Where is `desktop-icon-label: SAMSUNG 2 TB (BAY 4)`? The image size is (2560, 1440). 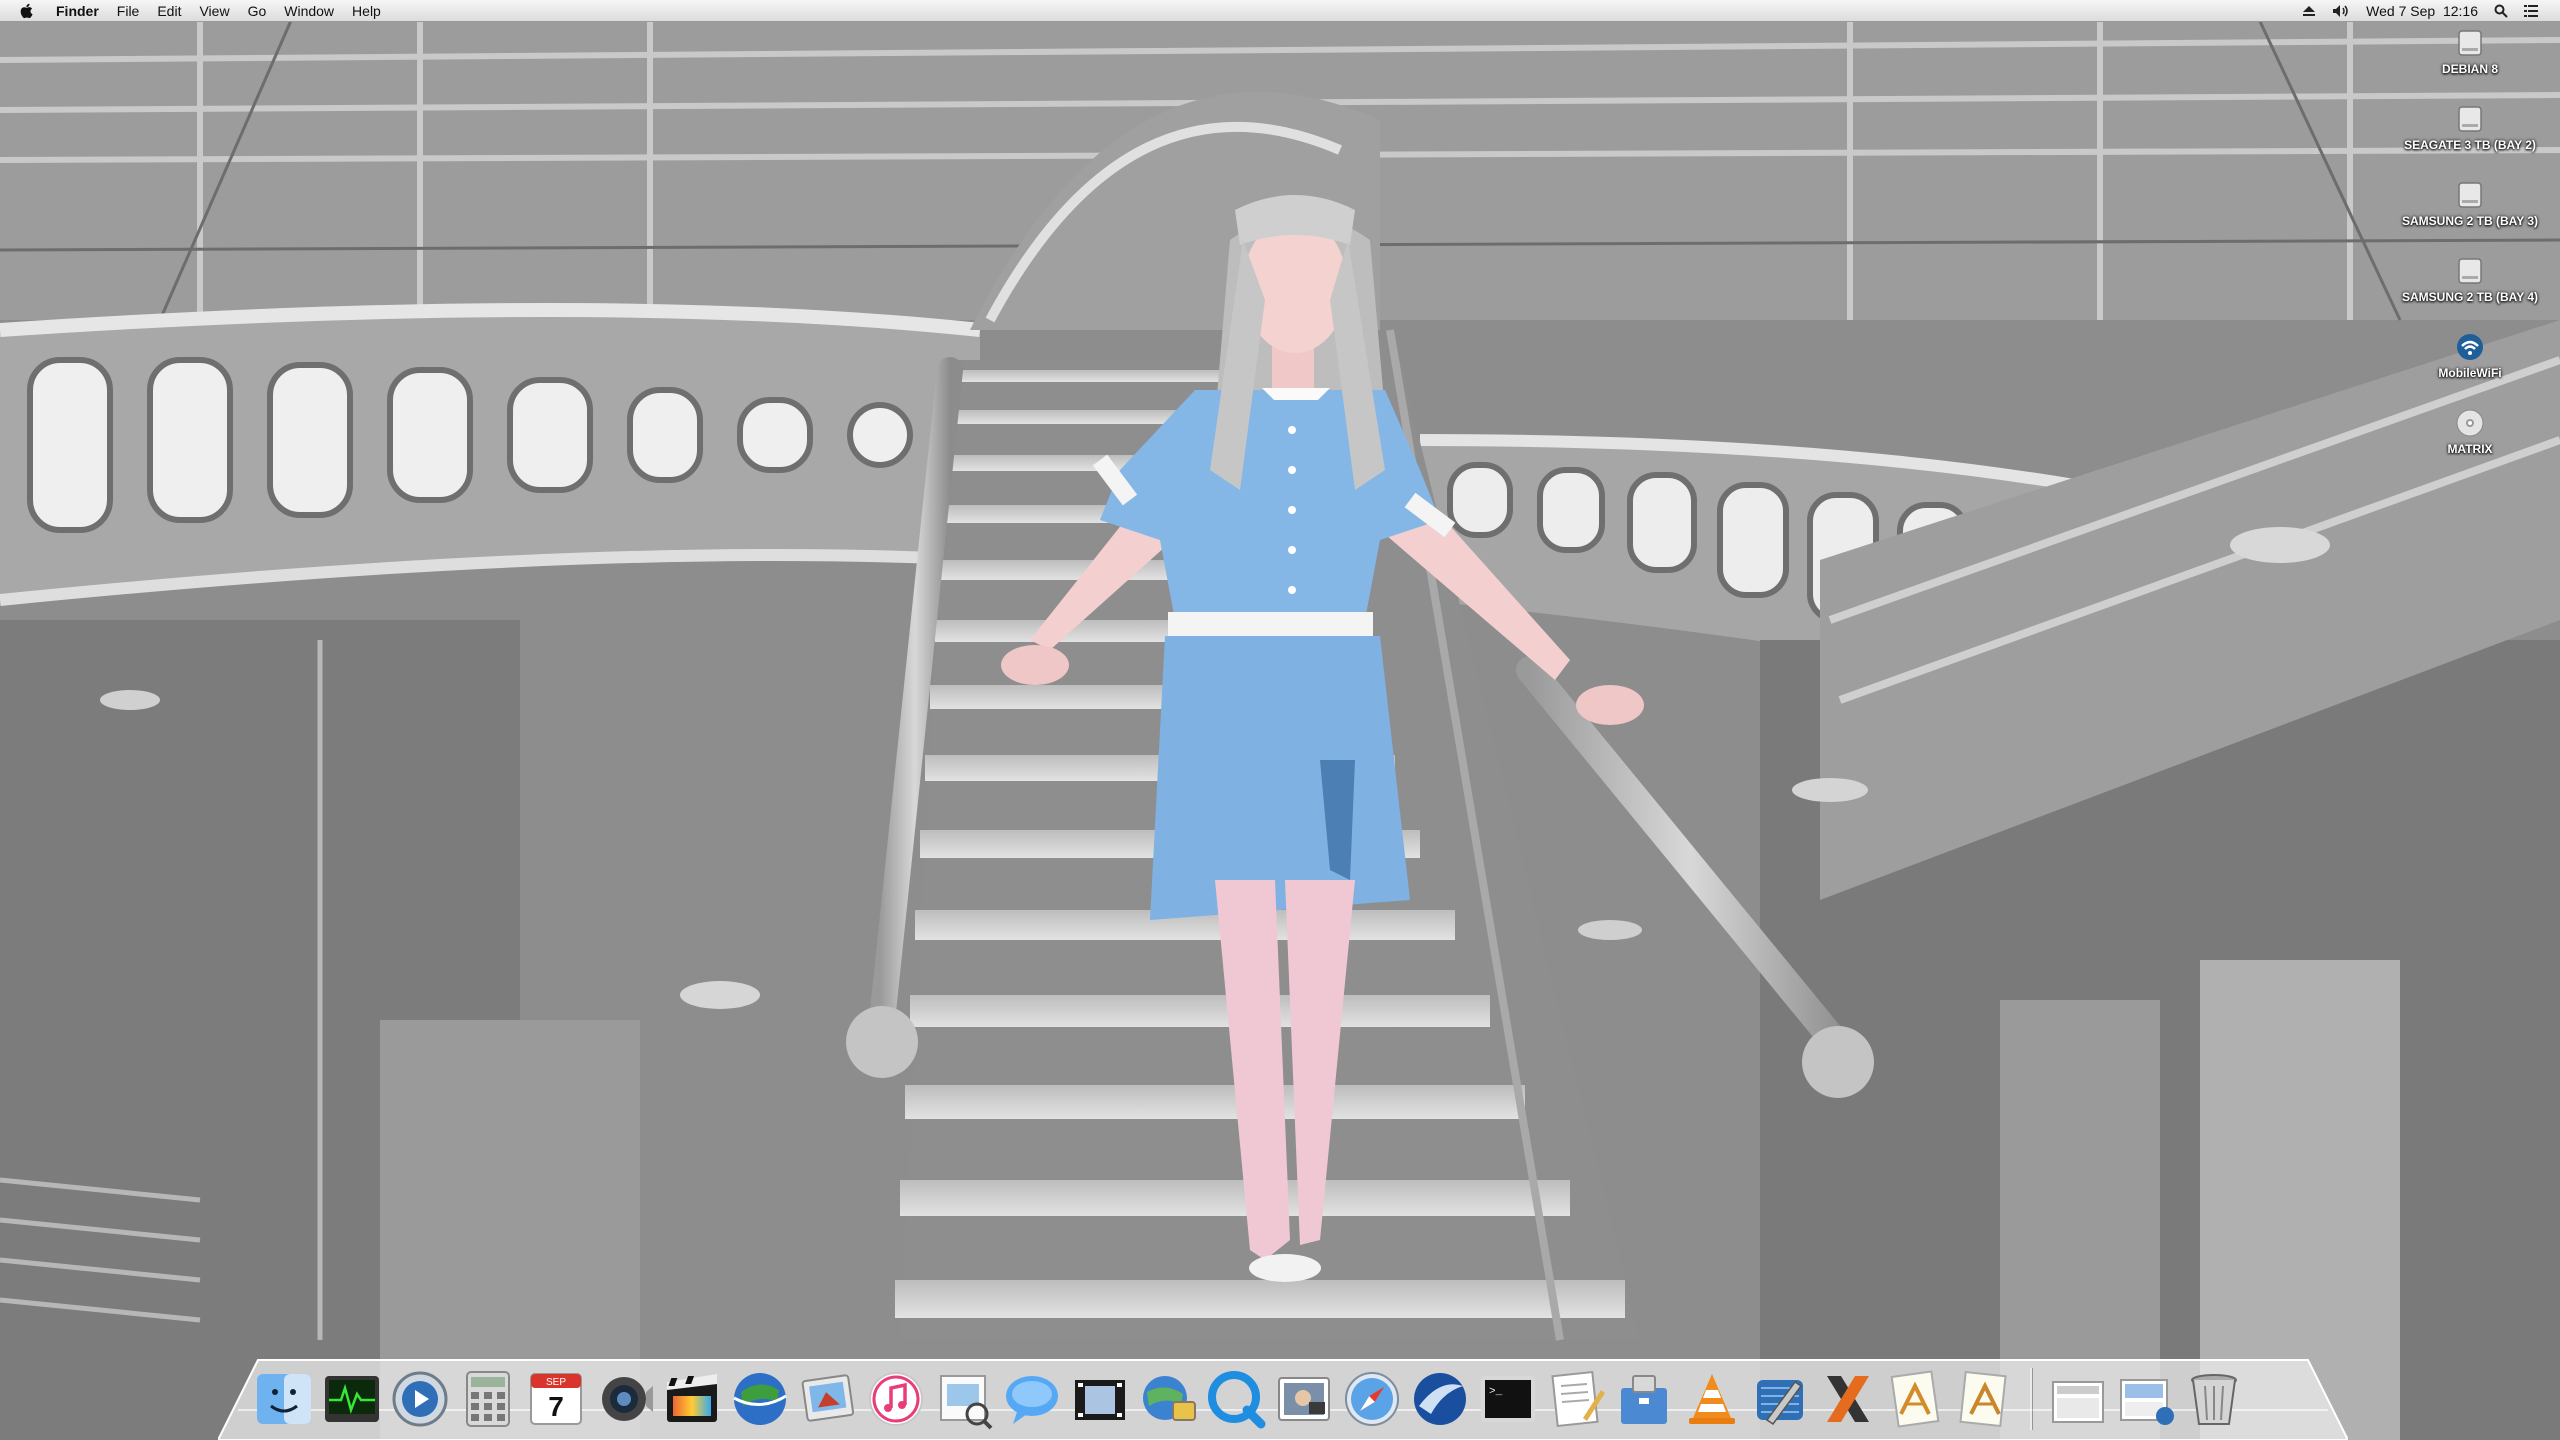
desktop-icon-label: SAMSUNG 2 TB (BAY 4) is located at coordinates (2470, 297).